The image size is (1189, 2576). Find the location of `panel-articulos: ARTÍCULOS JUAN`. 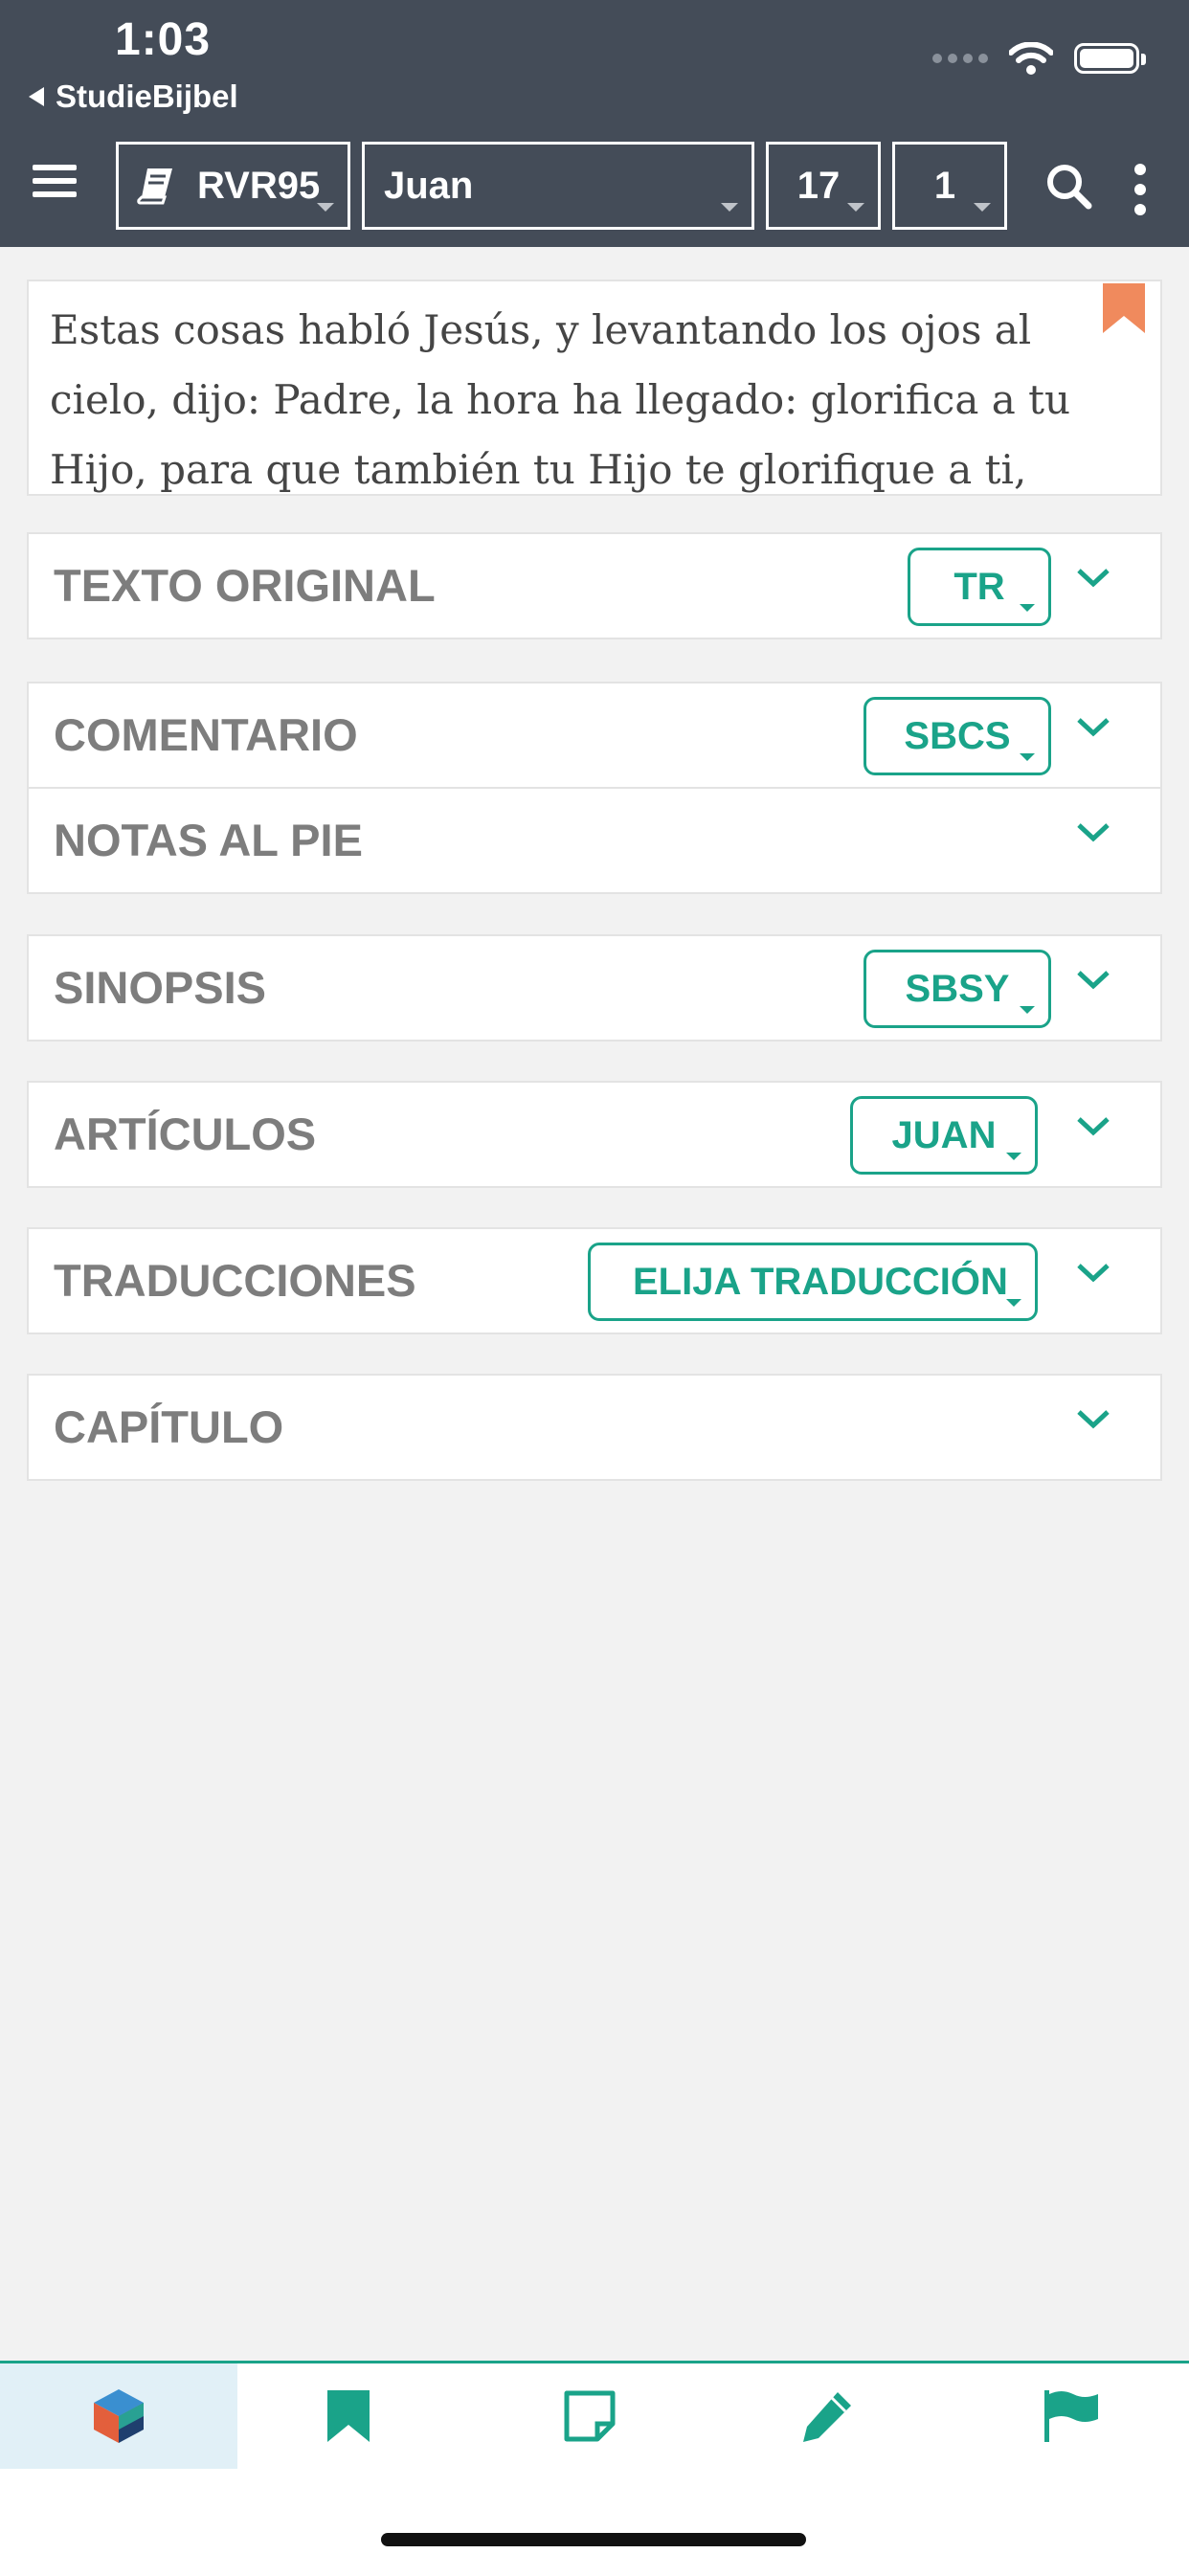

panel-articulos: ARTÍCULOS JUAN is located at coordinates (594, 1135).